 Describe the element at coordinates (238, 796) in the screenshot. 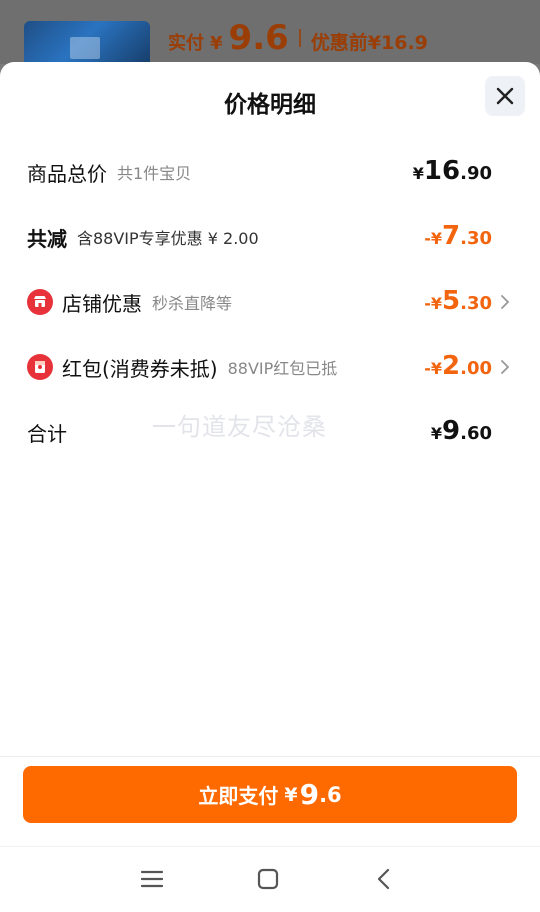

I see `pay-label: 立即支付` at that location.